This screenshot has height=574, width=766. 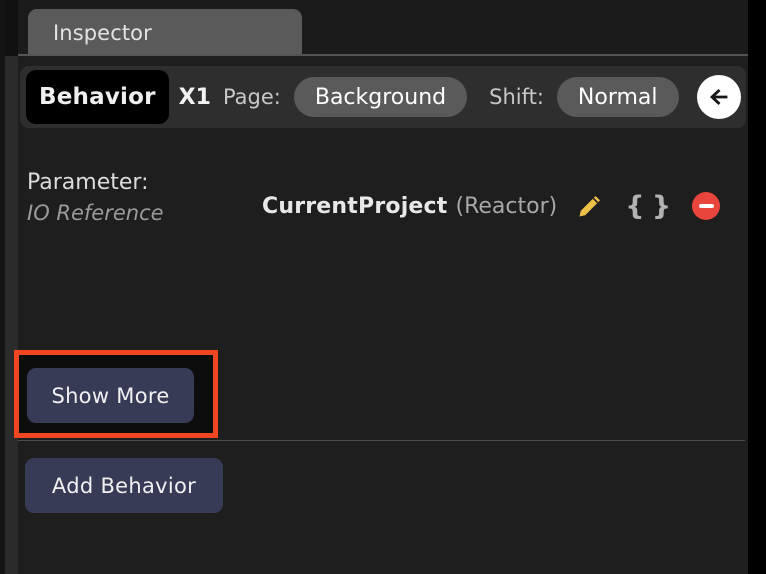 I want to click on window-right-edge, so click(x=757, y=287).